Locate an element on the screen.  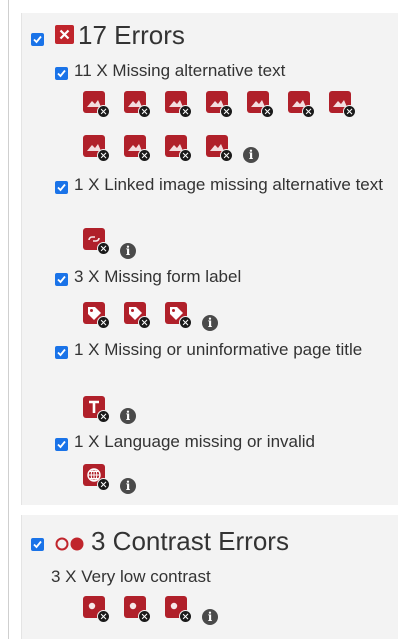
contrast-icon is located at coordinates (70, 544).